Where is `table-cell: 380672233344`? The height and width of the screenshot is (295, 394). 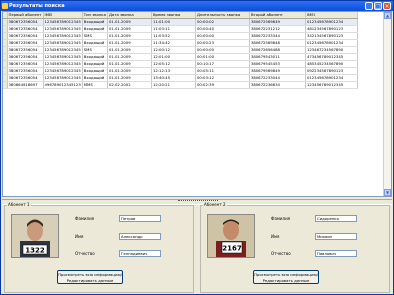 table-cell: 380672233344 is located at coordinates (277, 36).